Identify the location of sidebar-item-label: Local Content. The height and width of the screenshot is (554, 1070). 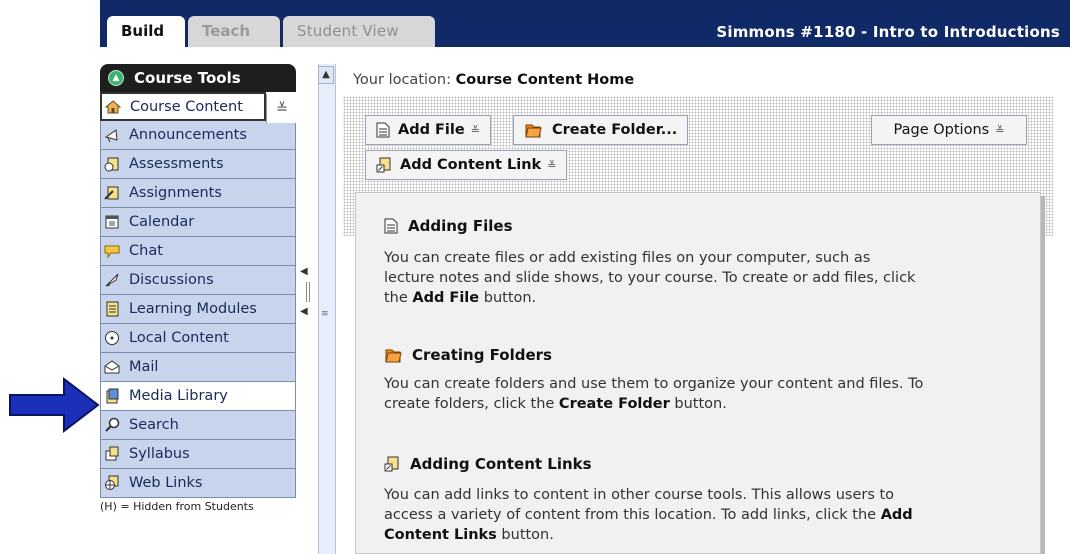
(179, 338).